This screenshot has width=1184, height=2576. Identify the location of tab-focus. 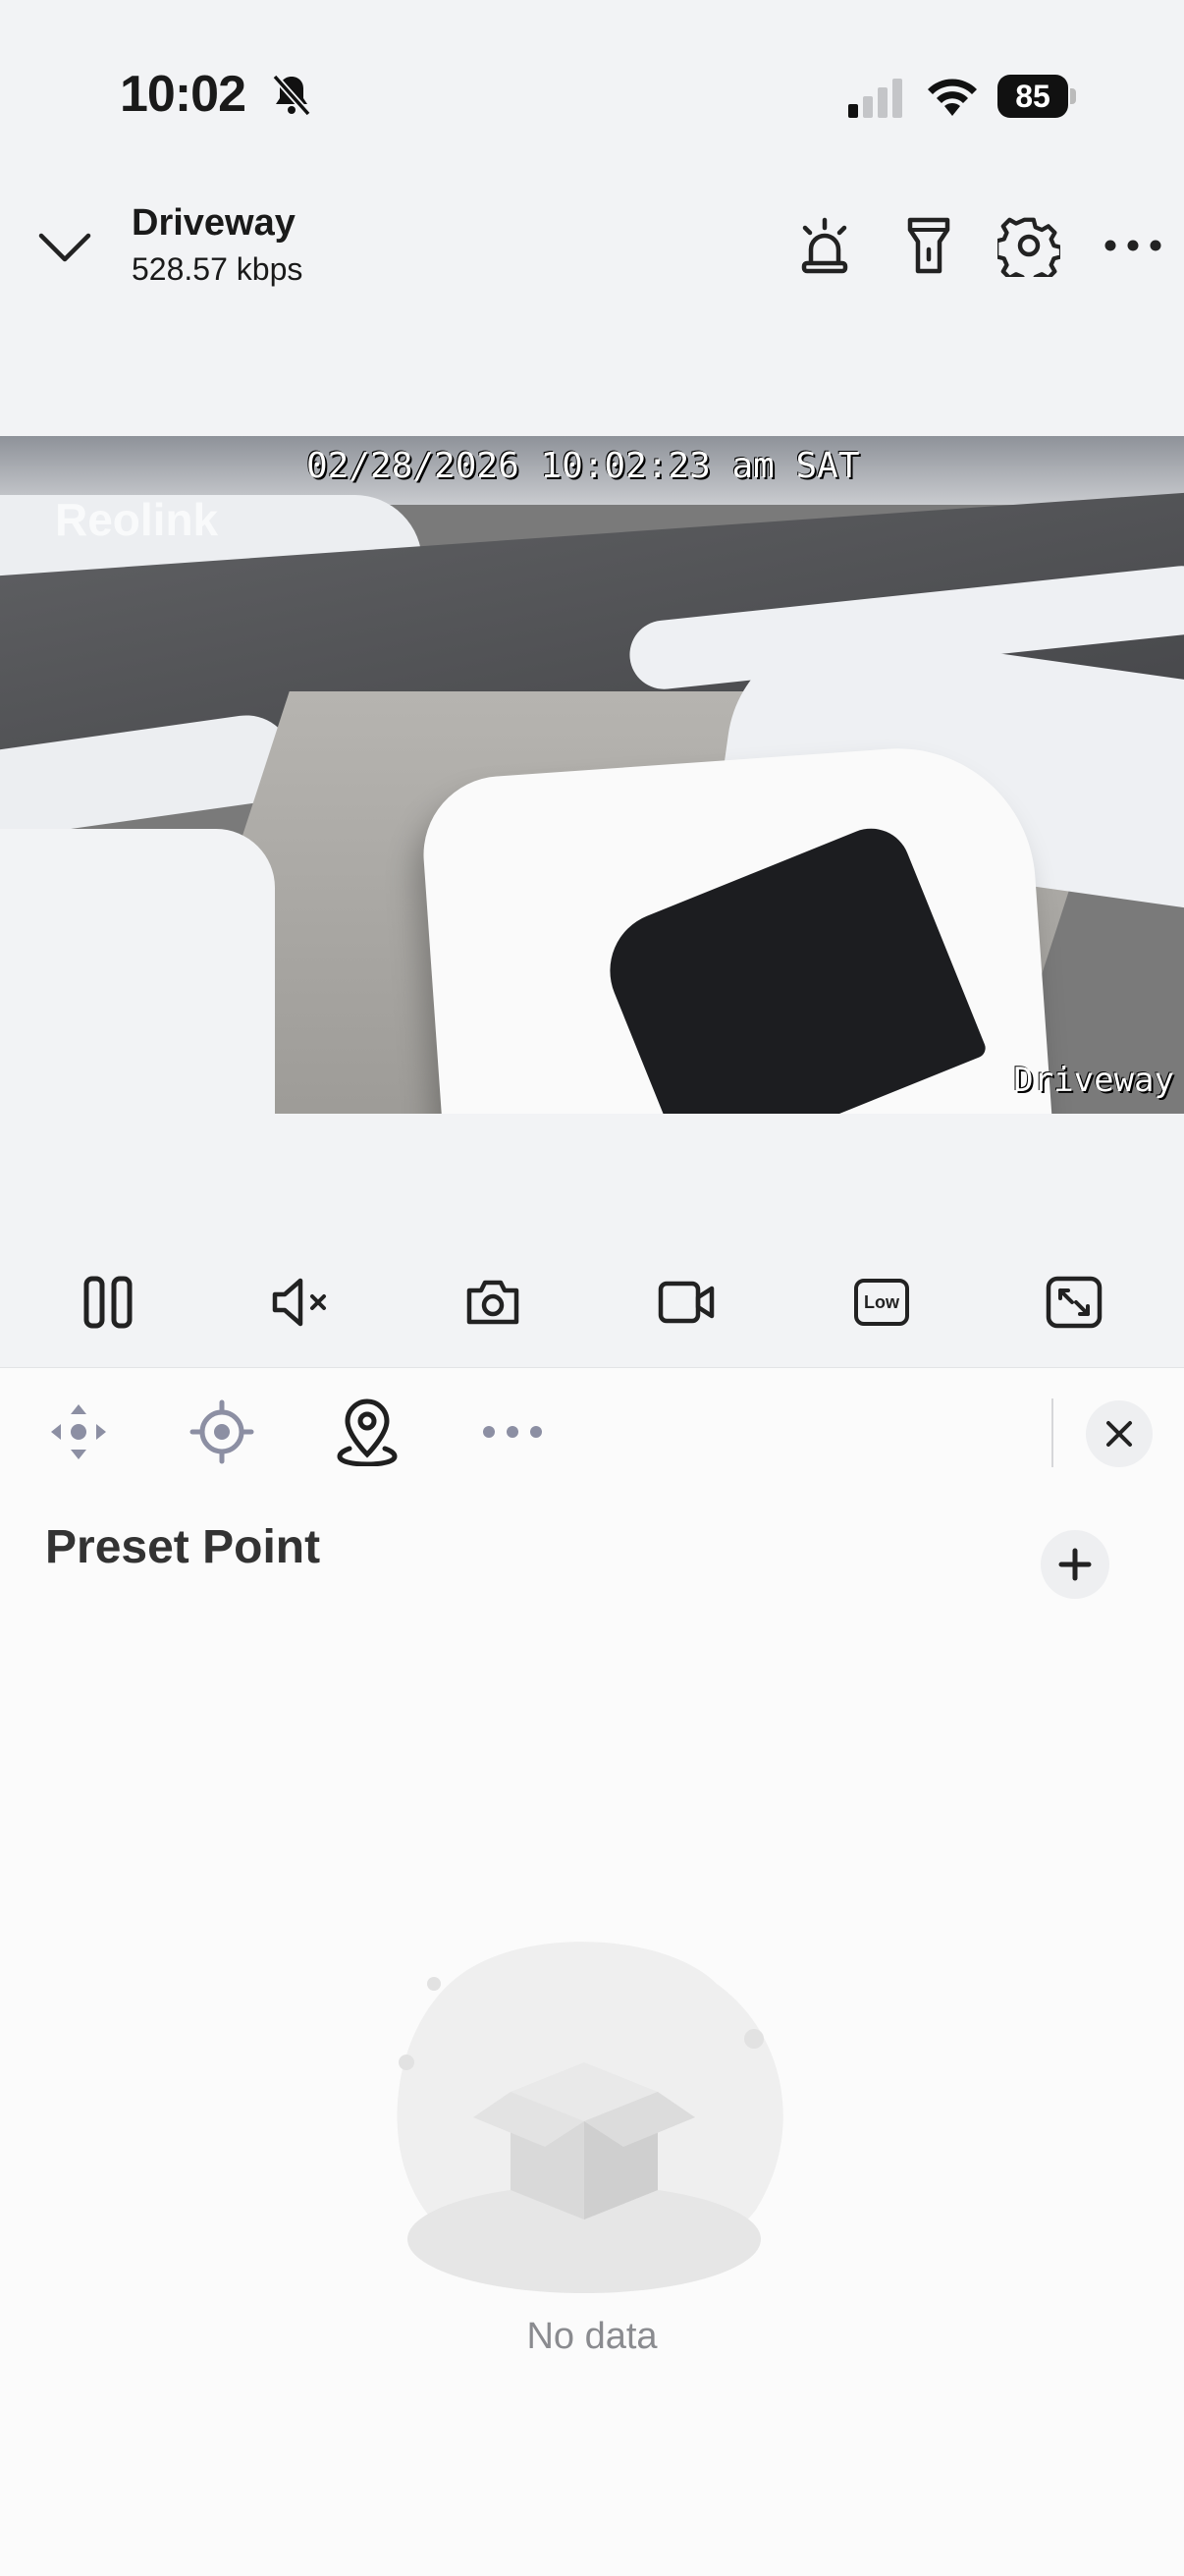
(222, 1432).